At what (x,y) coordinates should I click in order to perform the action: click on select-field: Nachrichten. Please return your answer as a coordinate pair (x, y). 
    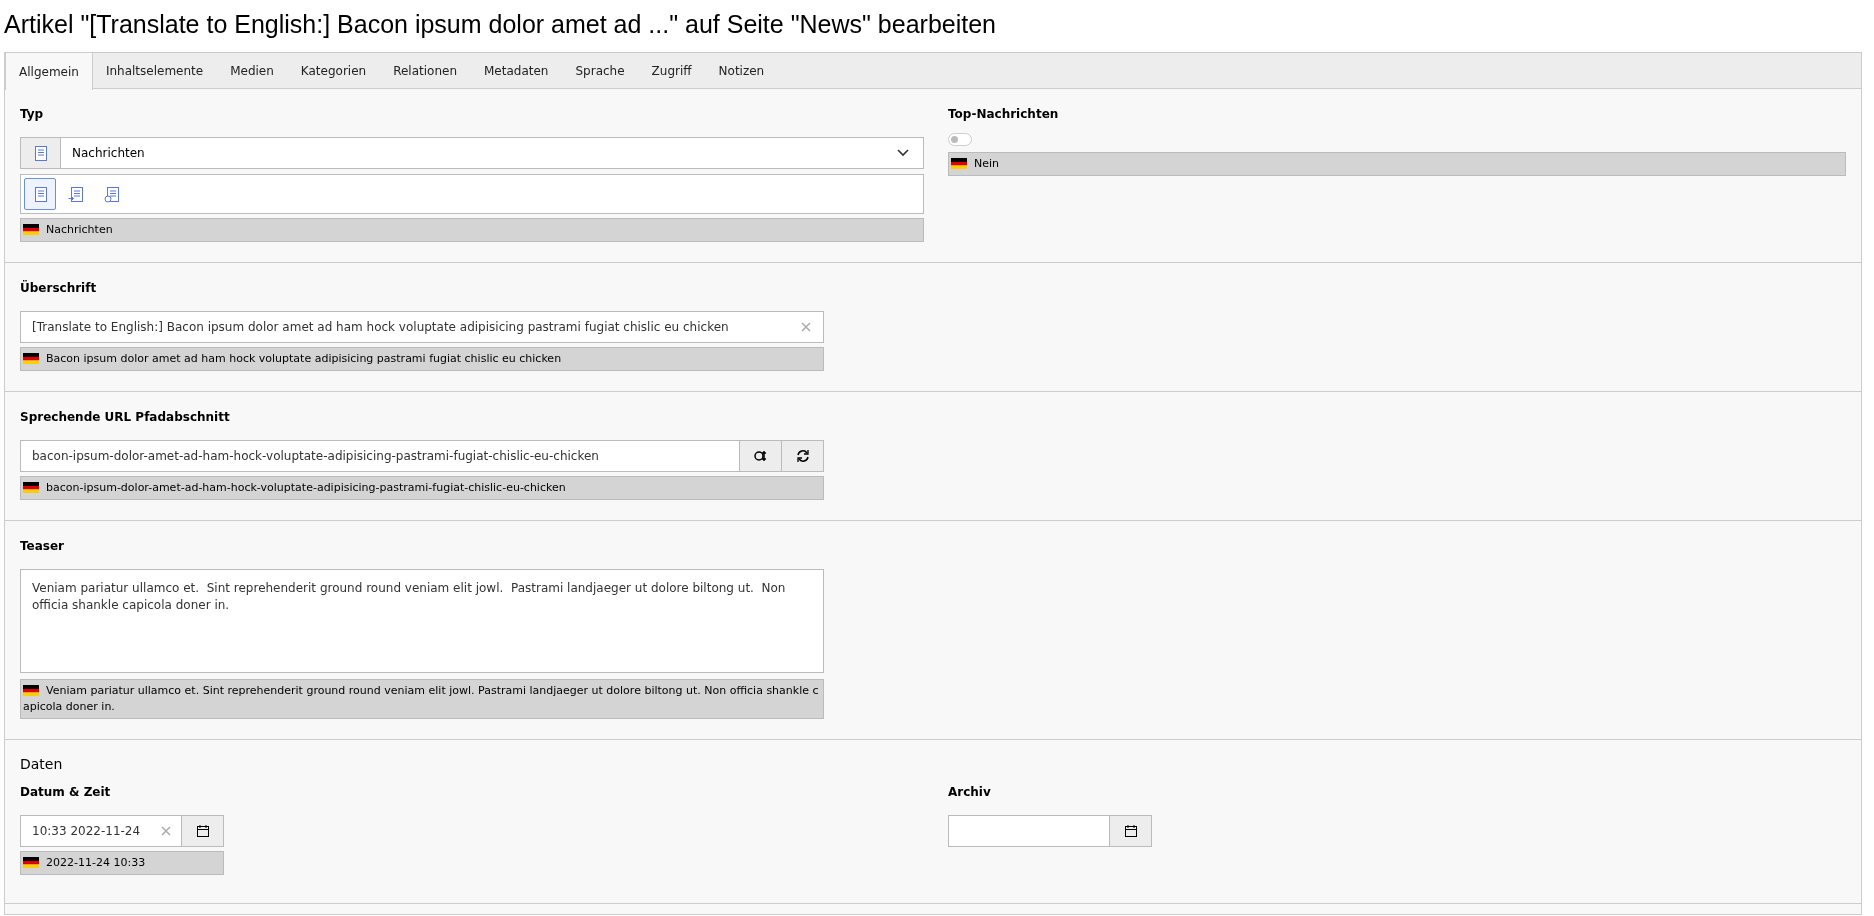
    Looking at the image, I should click on (472, 153).